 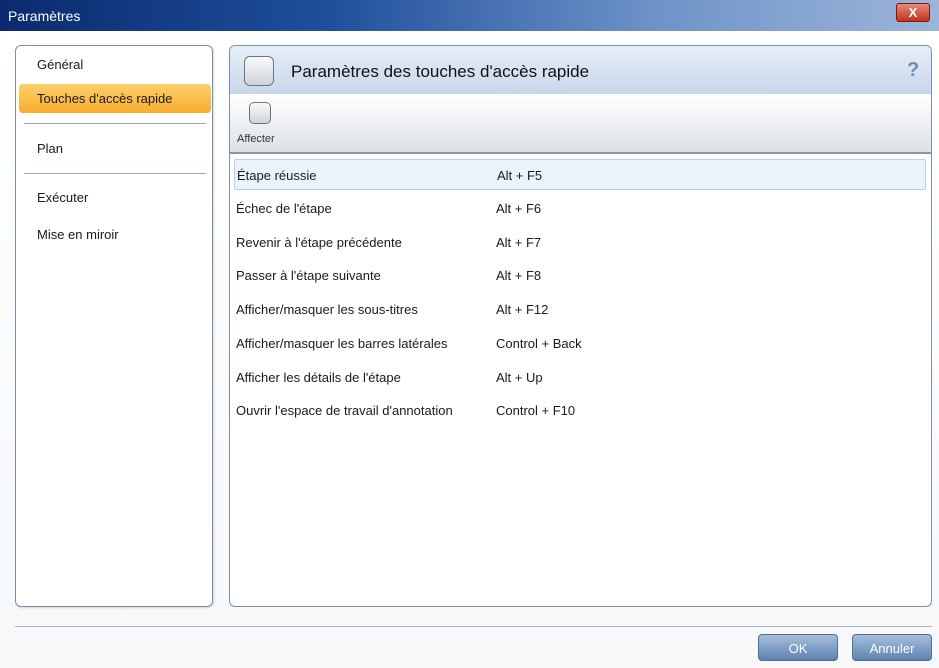 I want to click on shortcut-key: Control + F10, so click(x=536, y=410).